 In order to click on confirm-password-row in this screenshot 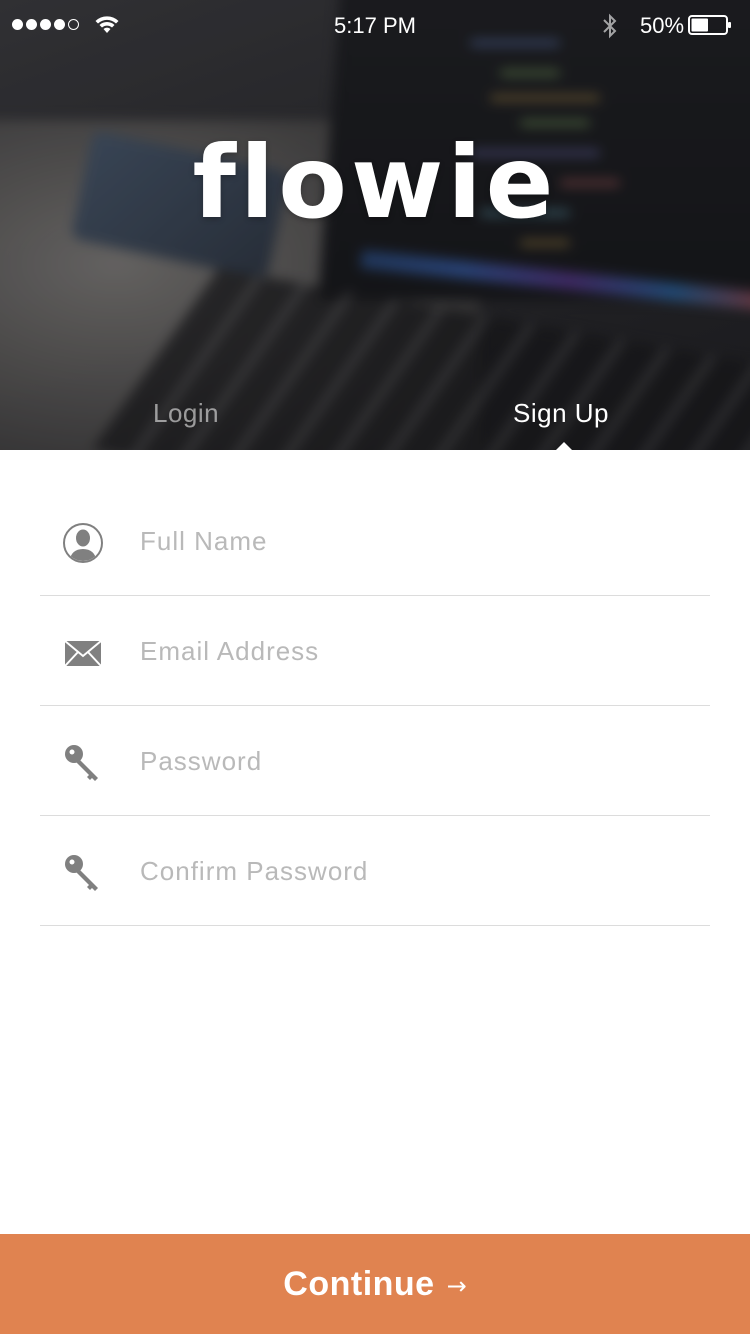, I will do `click(375, 871)`.